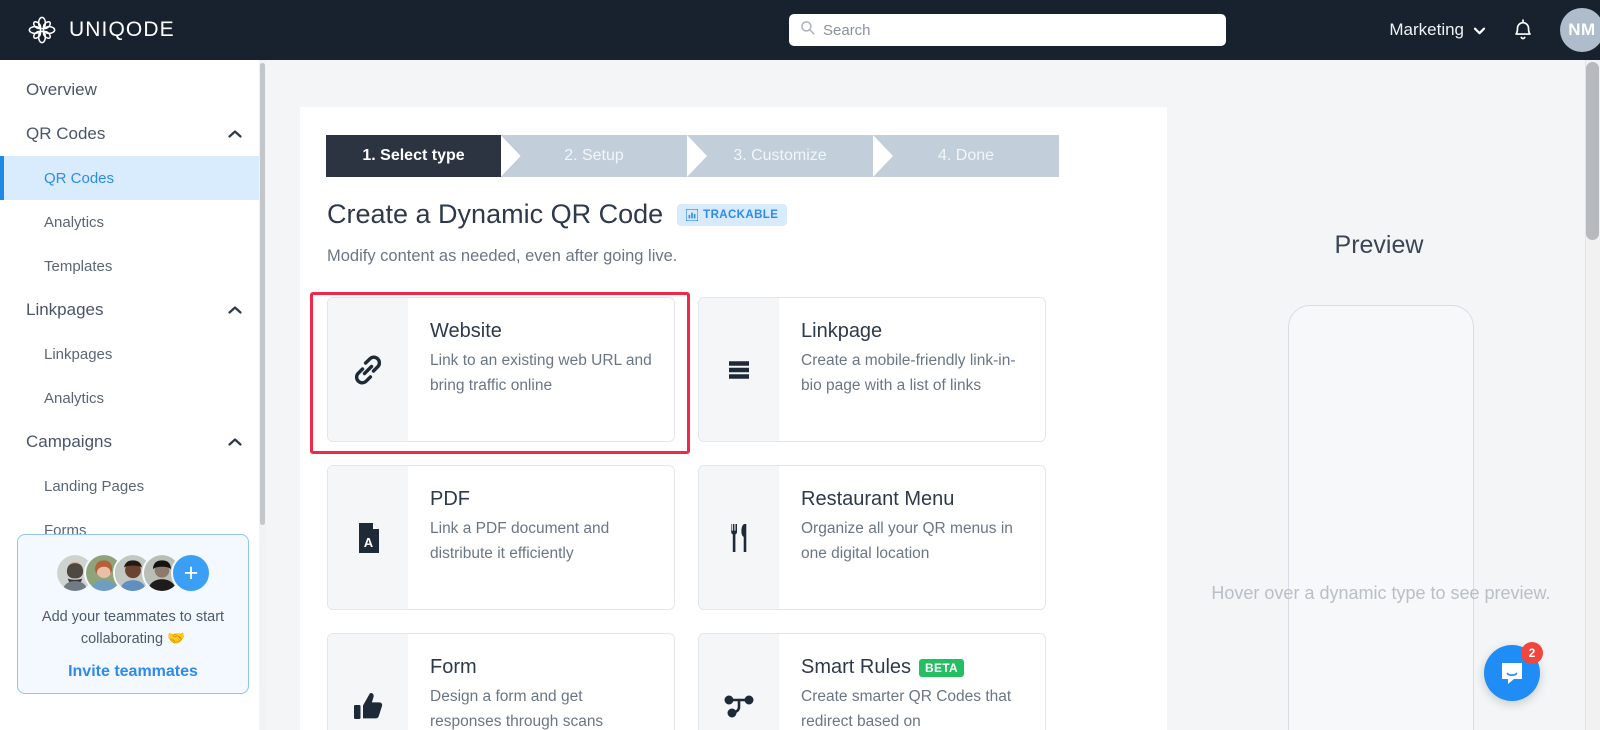 This screenshot has height=730, width=1600. I want to click on sidebar-item-qr-codes: QR Codes, so click(132, 178).